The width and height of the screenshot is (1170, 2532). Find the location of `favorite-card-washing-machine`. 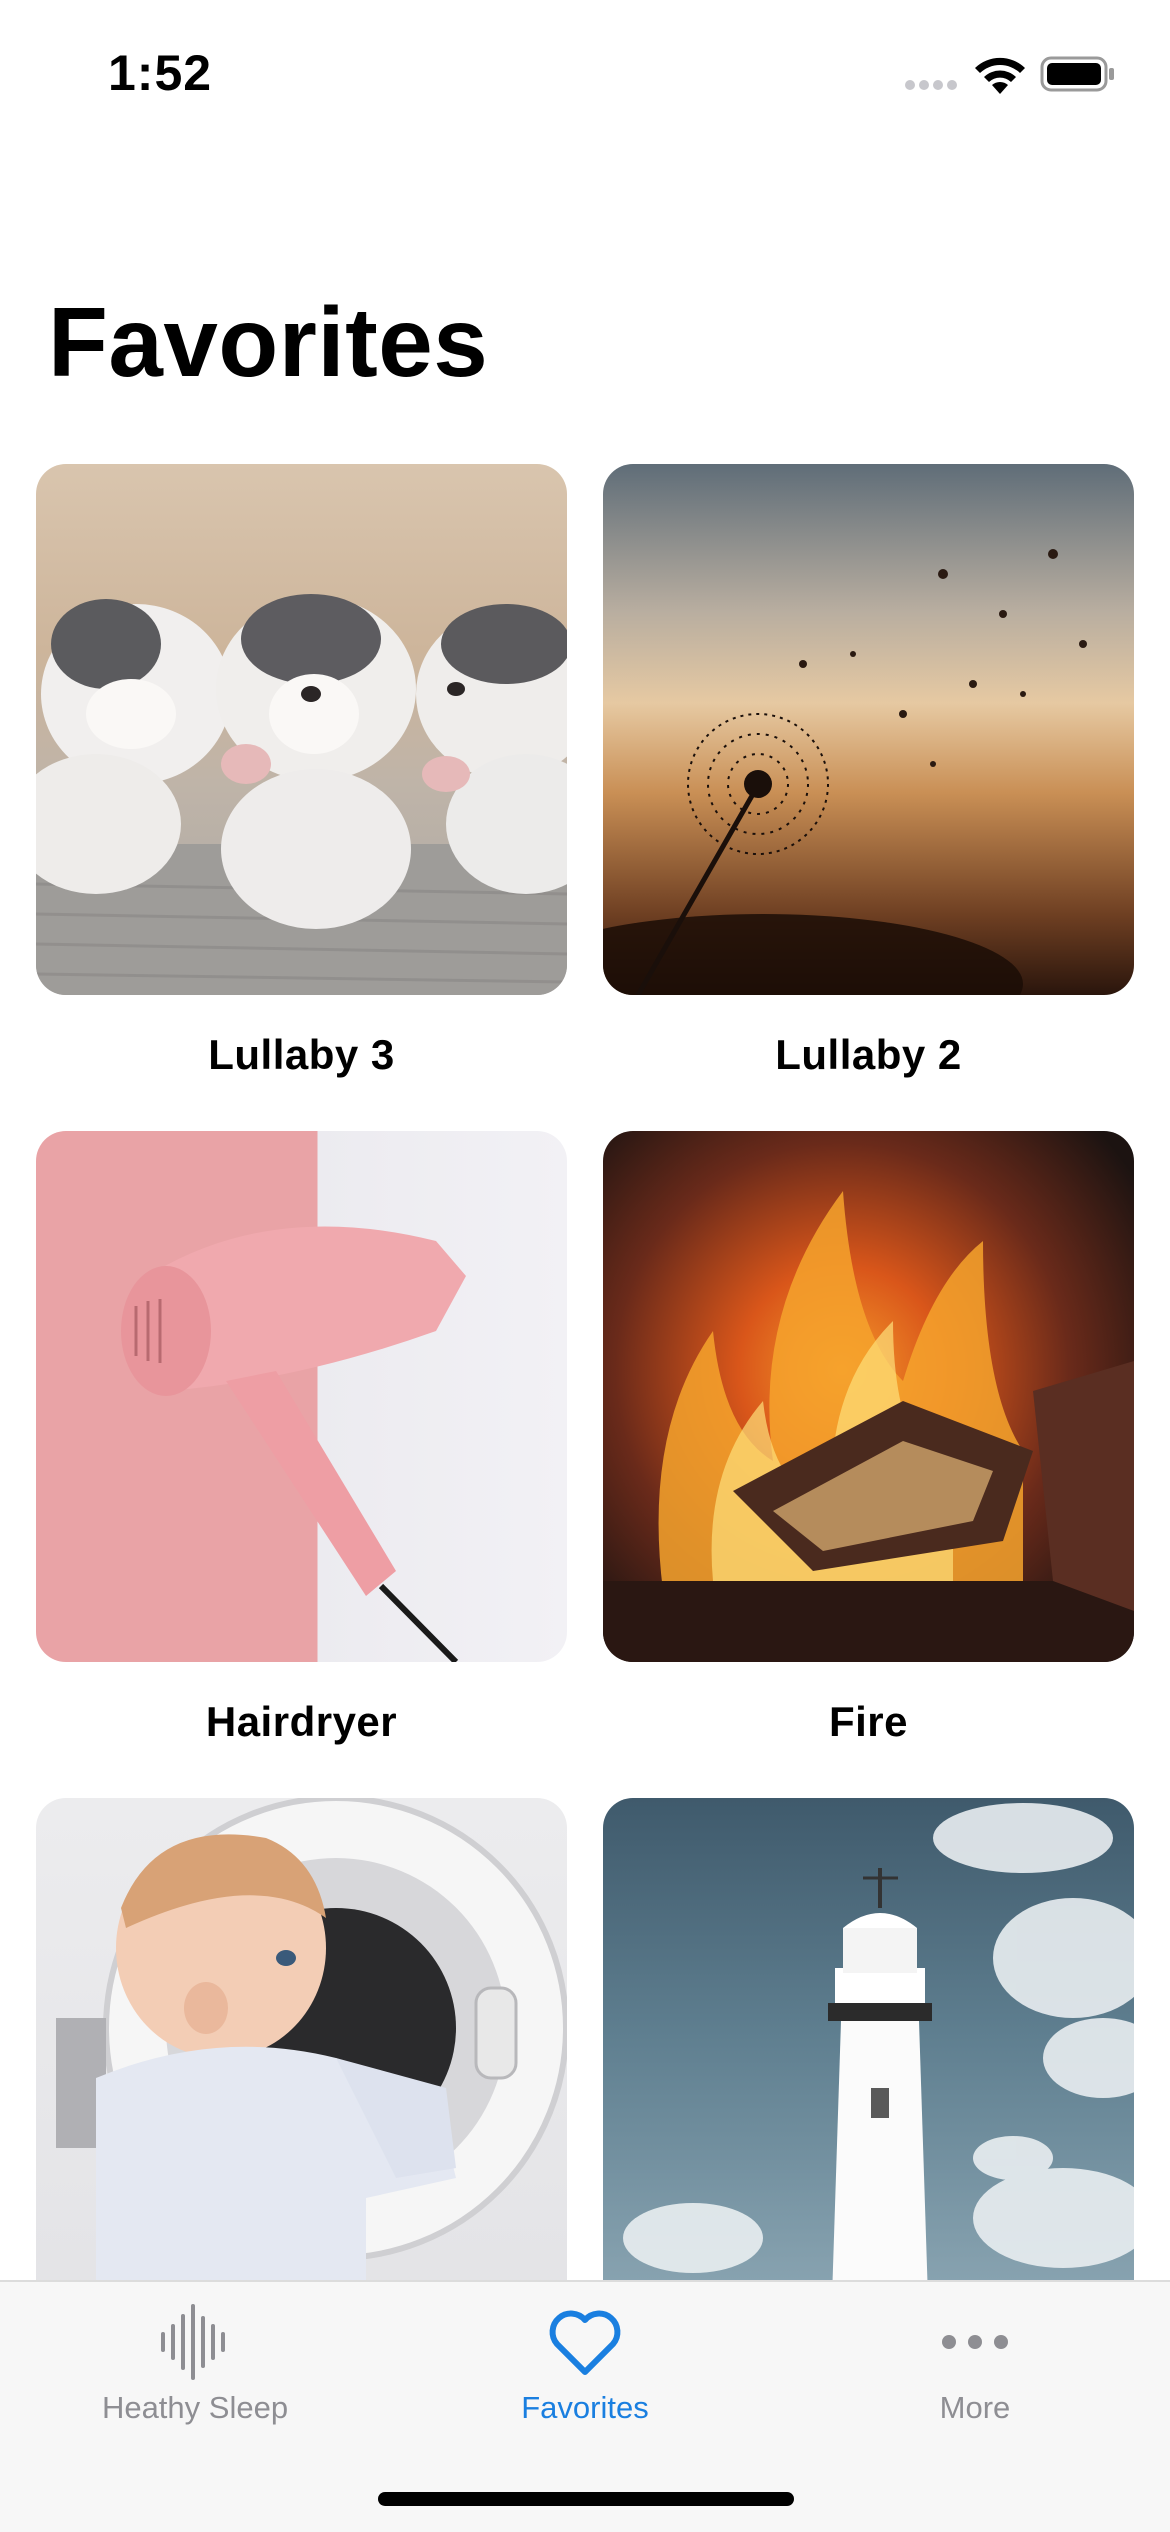

favorite-card-washing-machine is located at coordinates (301, 2063).